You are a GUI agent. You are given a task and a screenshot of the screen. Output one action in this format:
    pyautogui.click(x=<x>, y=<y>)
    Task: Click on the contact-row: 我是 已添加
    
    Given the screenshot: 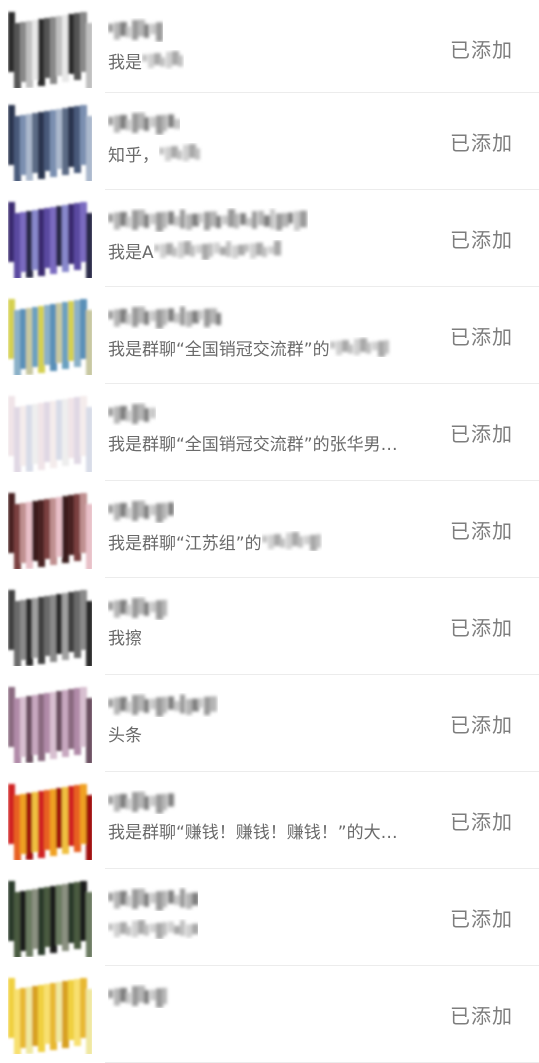 What is the action you would take?
    pyautogui.click(x=269, y=46)
    